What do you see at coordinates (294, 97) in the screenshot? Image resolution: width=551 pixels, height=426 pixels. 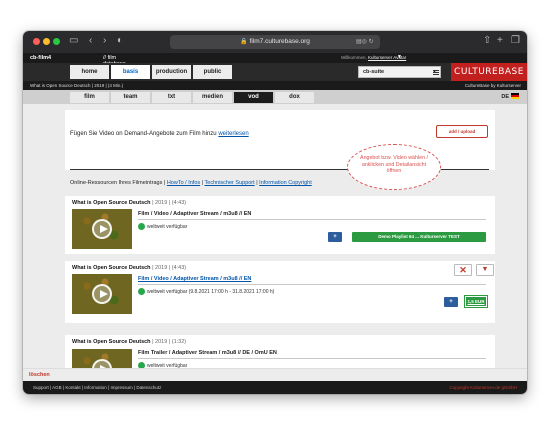 I see `tab-dox: dox` at bounding box center [294, 97].